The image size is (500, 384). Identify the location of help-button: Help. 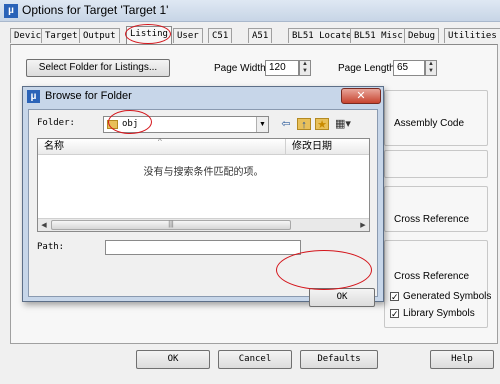
(462, 359).